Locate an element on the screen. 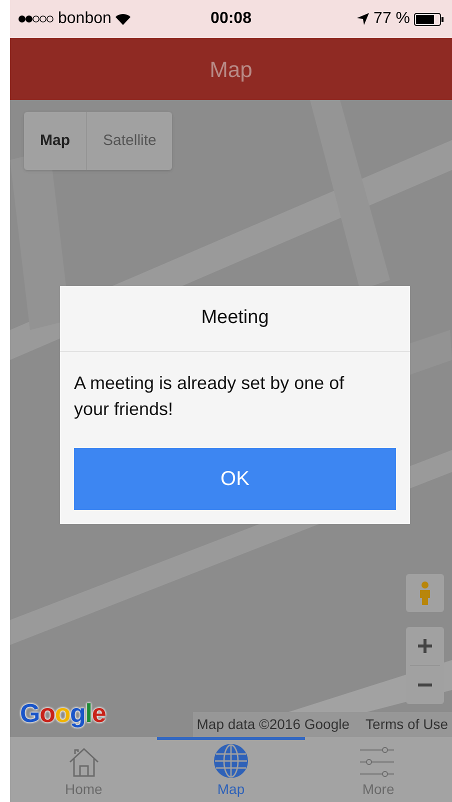 The image size is (452, 802). battery-percent: 77 % is located at coordinates (392, 19).